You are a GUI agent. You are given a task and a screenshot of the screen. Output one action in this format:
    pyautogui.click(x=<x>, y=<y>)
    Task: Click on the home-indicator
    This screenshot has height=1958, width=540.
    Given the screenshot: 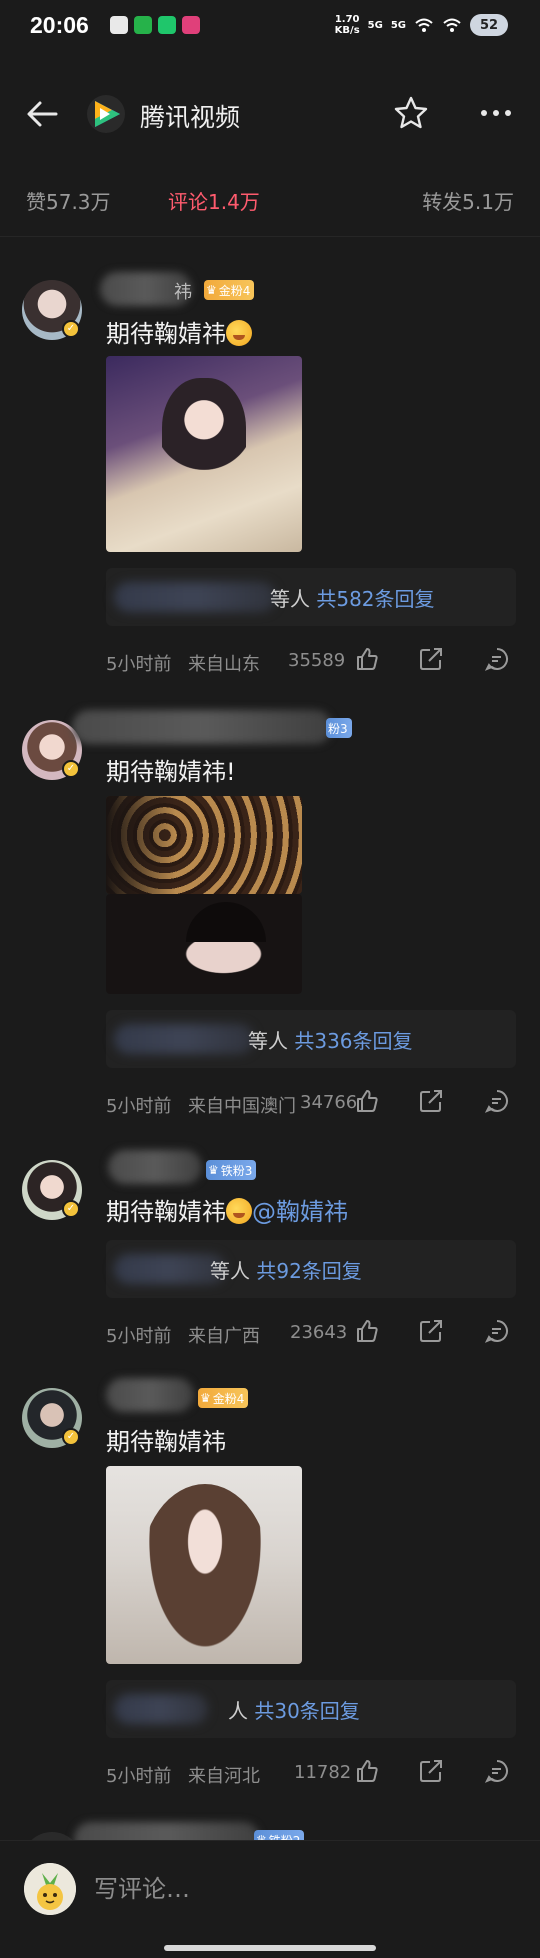 What is the action you would take?
    pyautogui.click(x=270, y=1948)
    